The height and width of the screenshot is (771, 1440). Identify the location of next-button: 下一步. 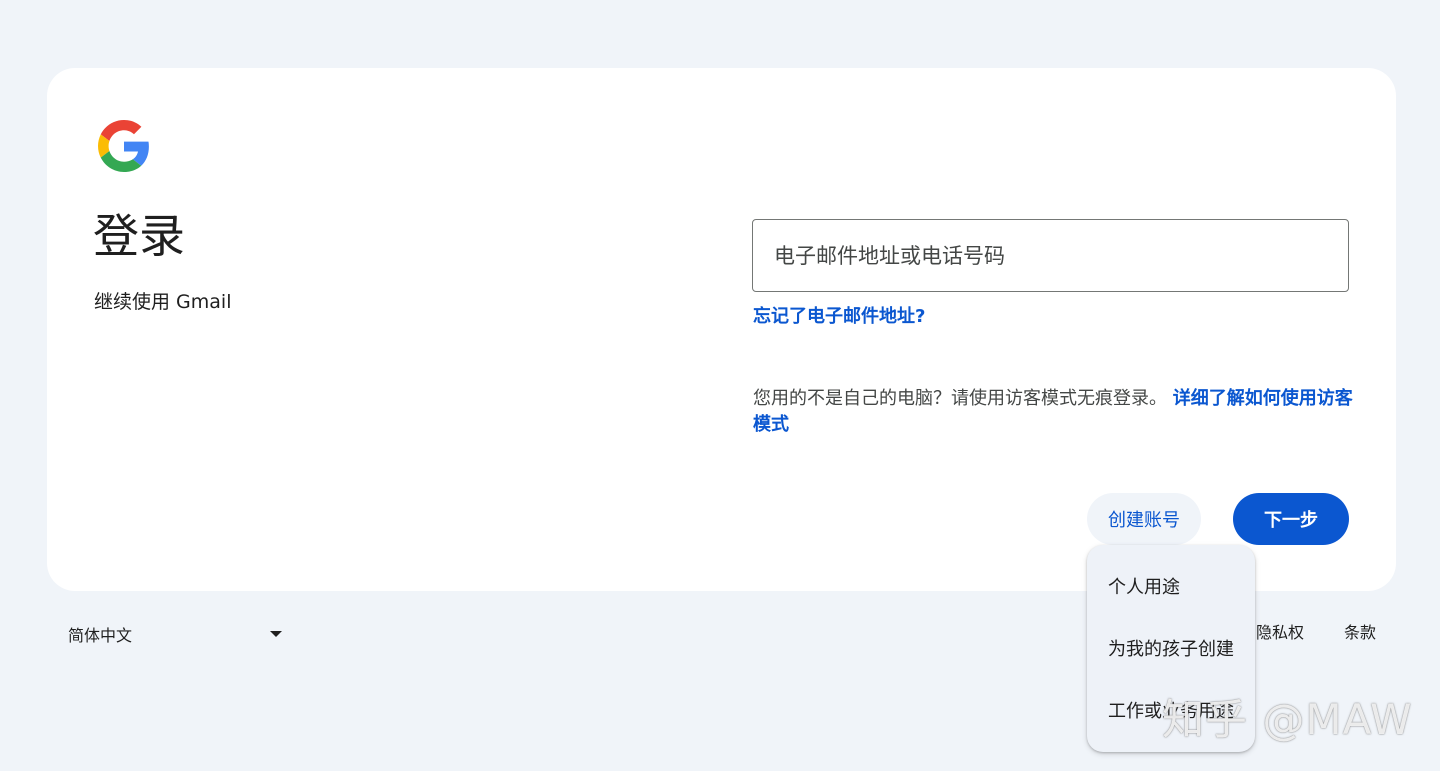
(1291, 519).